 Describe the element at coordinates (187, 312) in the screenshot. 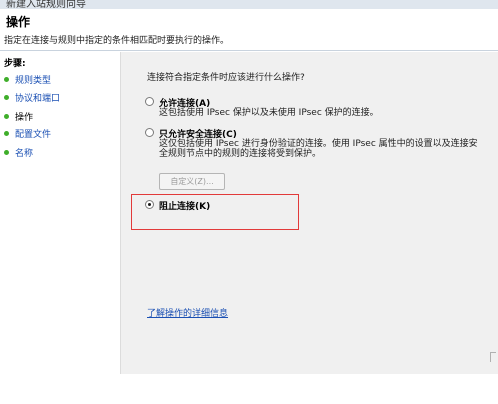

I see `learn-more-link: 了解操作的详细信息` at that location.